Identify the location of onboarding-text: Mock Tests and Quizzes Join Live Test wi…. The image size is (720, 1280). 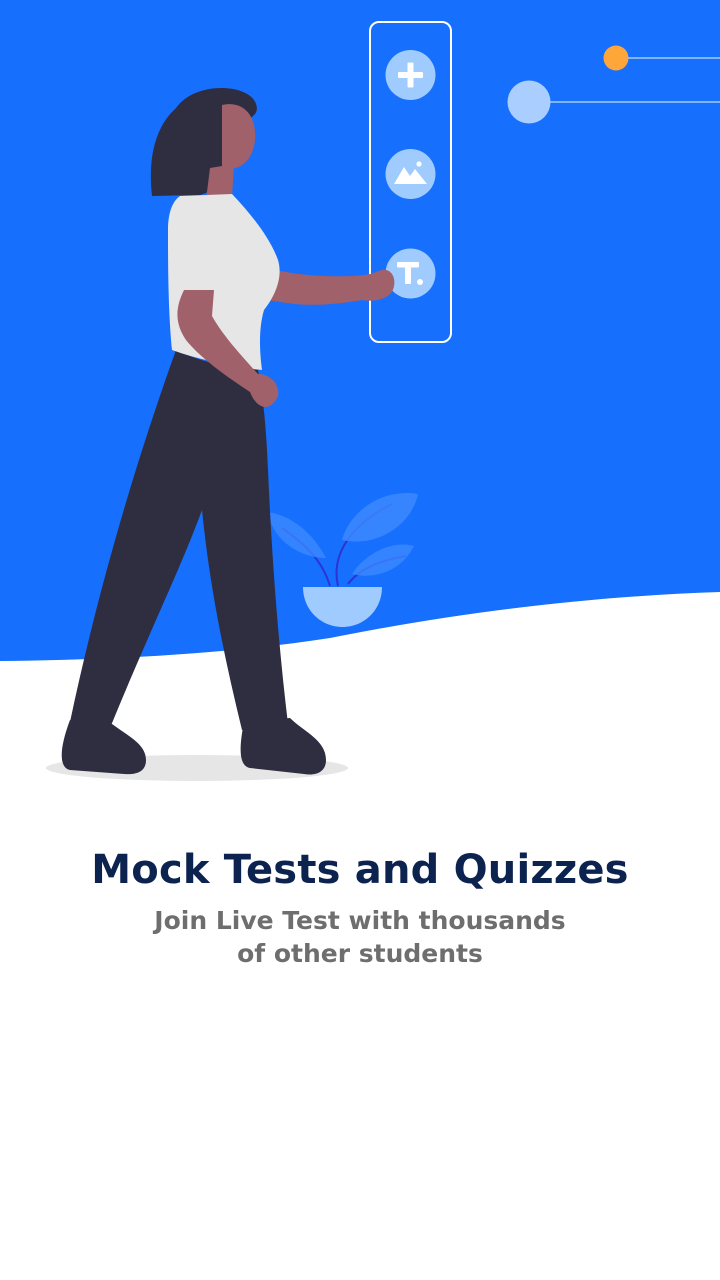
(360, 905).